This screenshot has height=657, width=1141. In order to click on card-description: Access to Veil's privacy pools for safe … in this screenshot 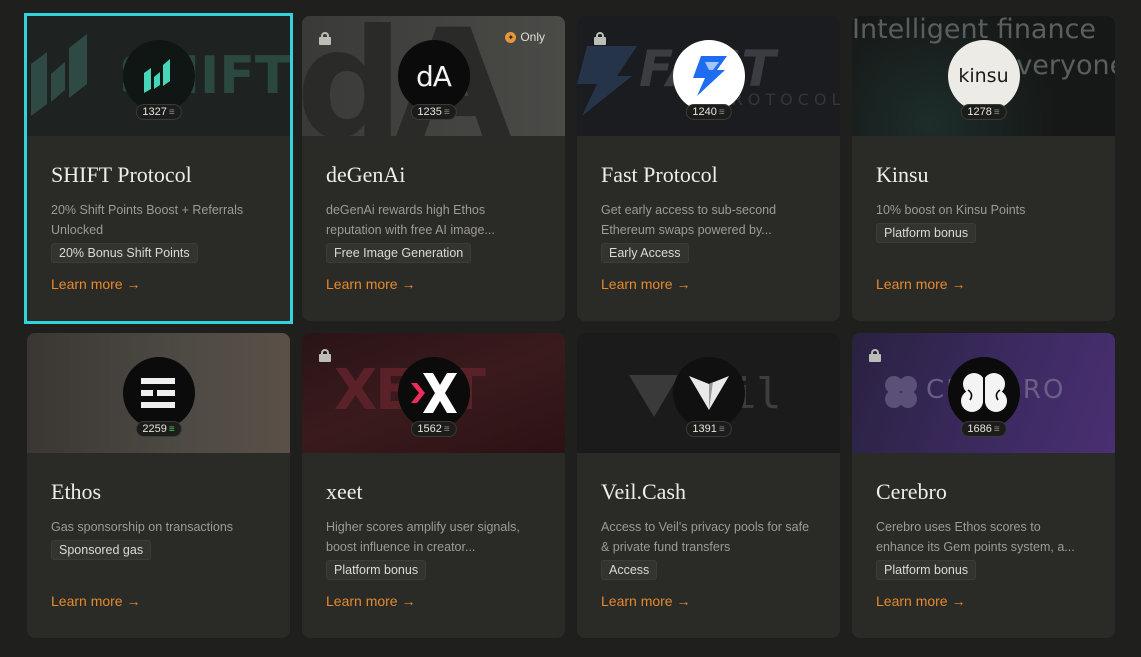, I will do `click(705, 537)`.